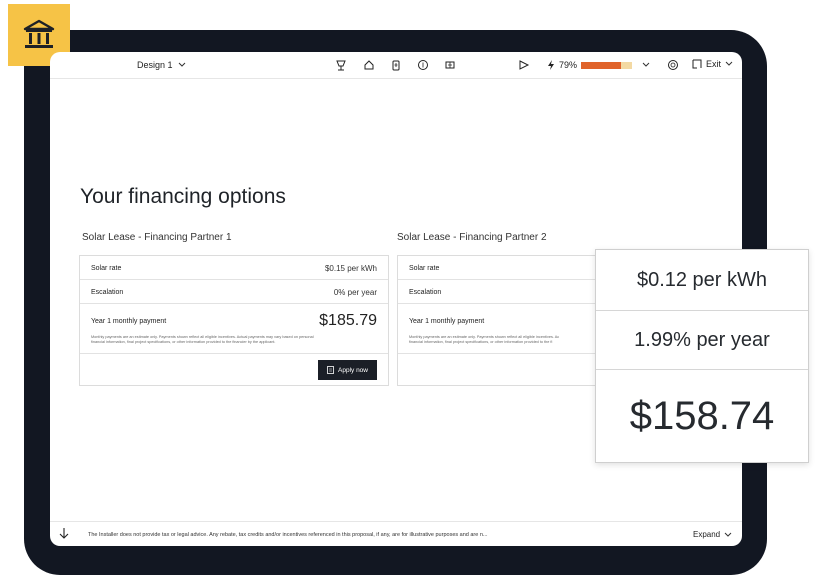 The image size is (816, 588). What do you see at coordinates (350, 268) in the screenshot?
I see `solar-rate-value: $0.15 per kWh` at bounding box center [350, 268].